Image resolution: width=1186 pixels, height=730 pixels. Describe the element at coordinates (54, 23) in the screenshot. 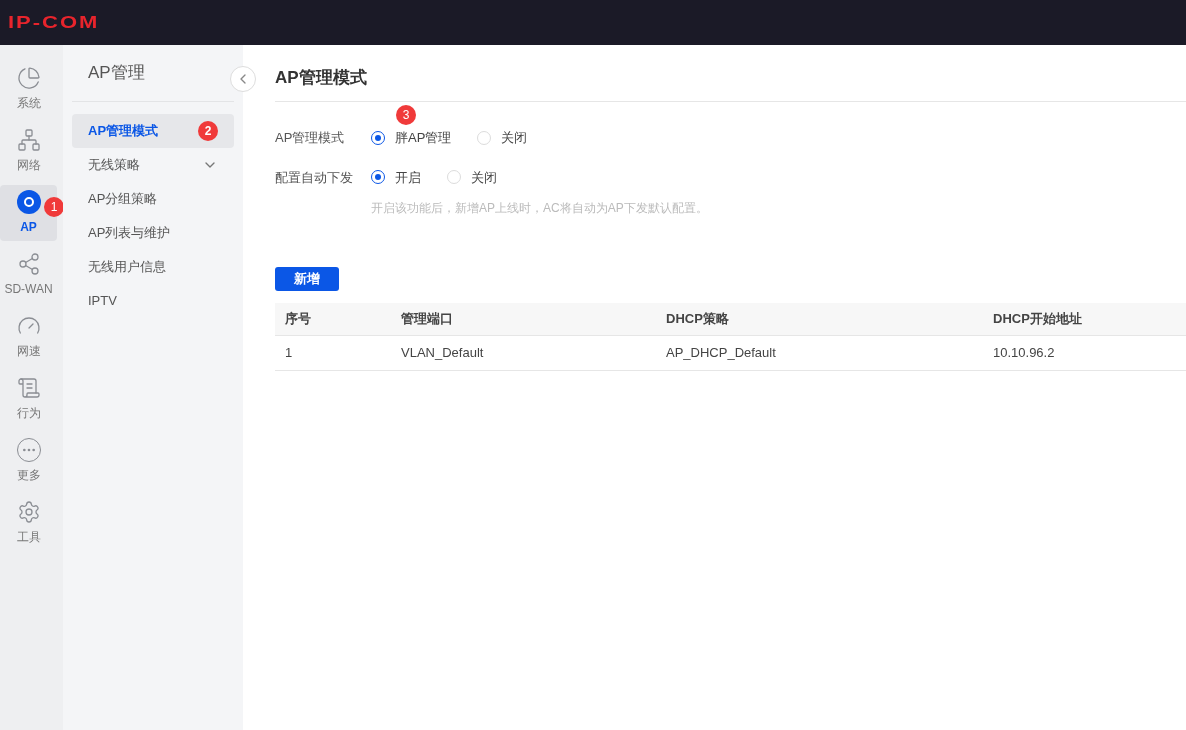

I see `logo: IP-COM` at that location.